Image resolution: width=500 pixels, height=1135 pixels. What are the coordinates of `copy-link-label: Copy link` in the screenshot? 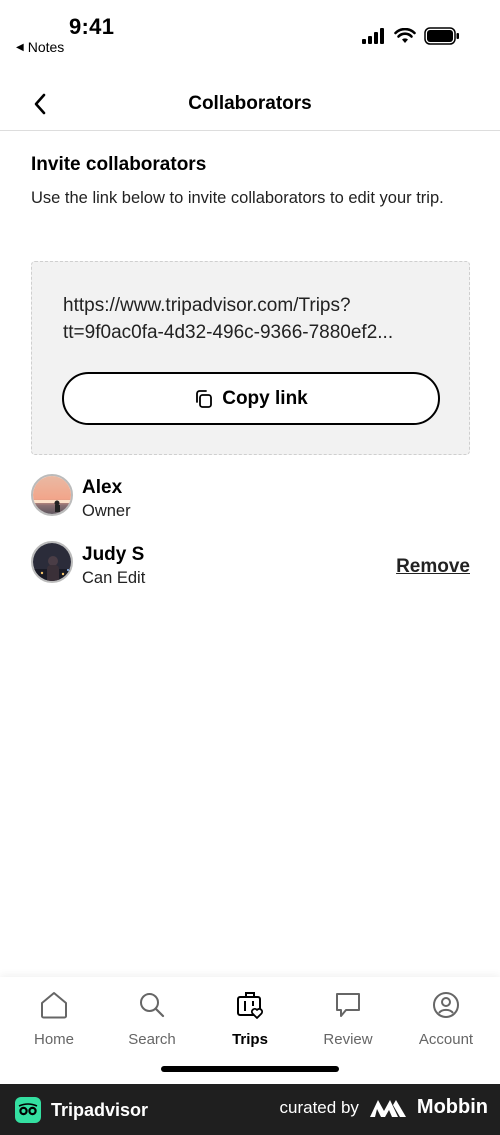 It's located at (265, 398).